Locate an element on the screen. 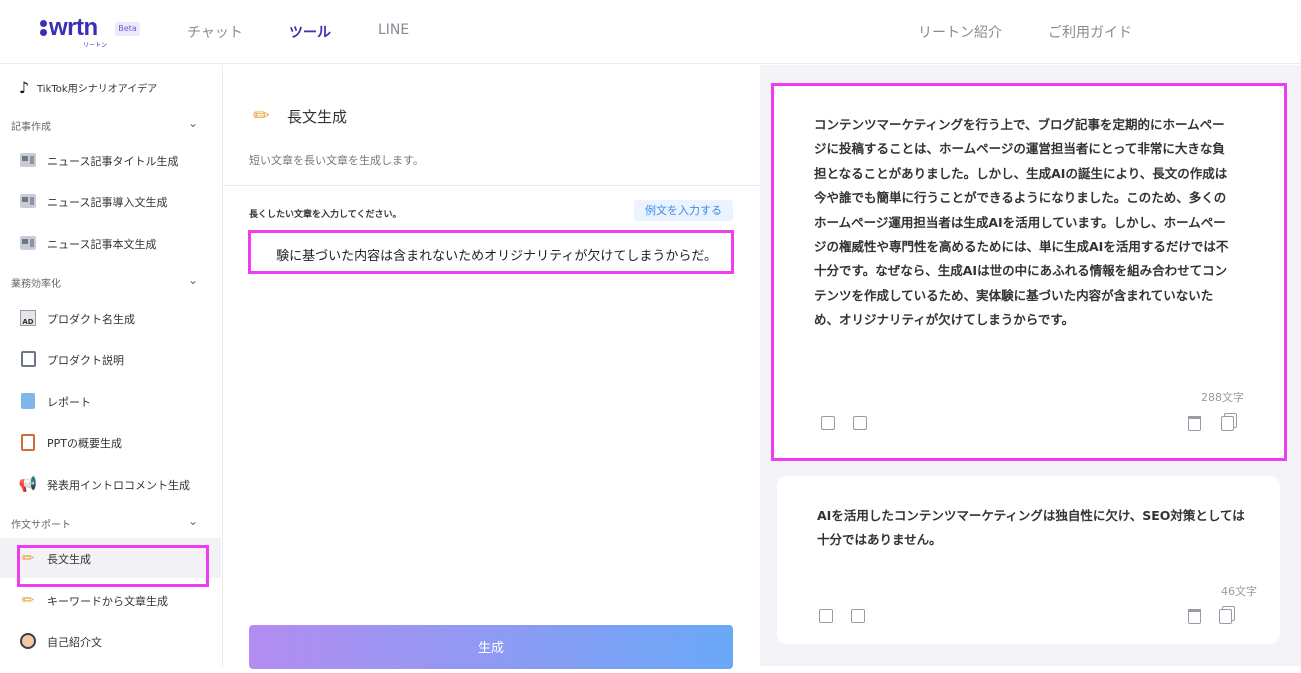  sidebar-item-news-body: ニュース記事本文生成 is located at coordinates (110, 243).